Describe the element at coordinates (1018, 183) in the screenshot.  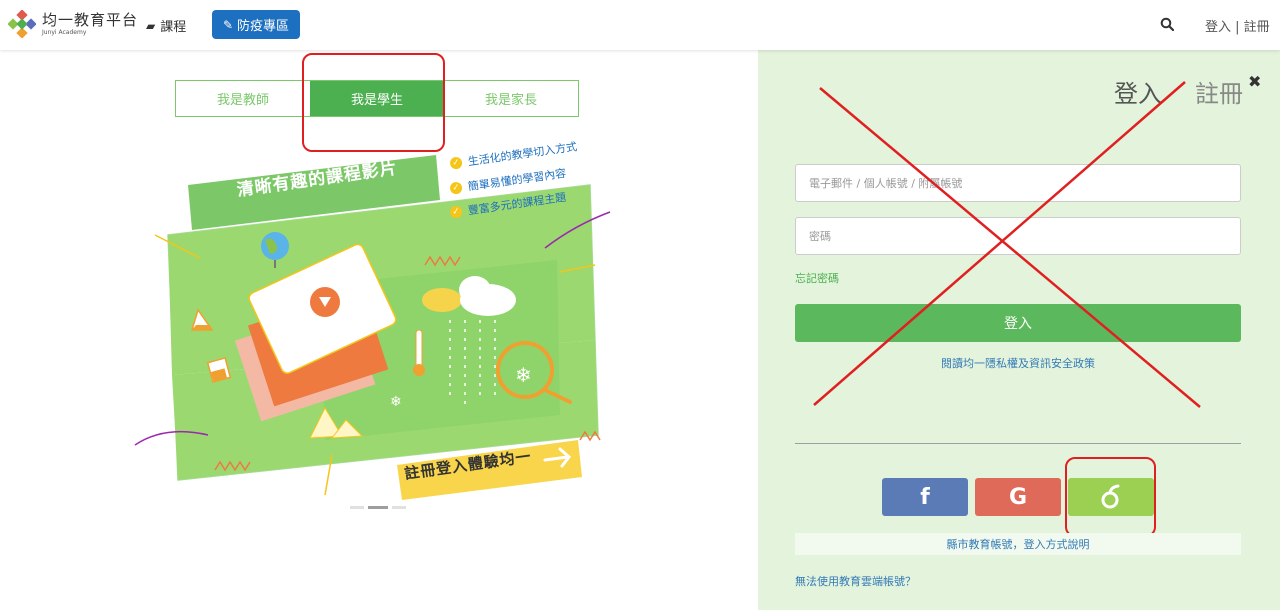
I see `email-field` at that location.